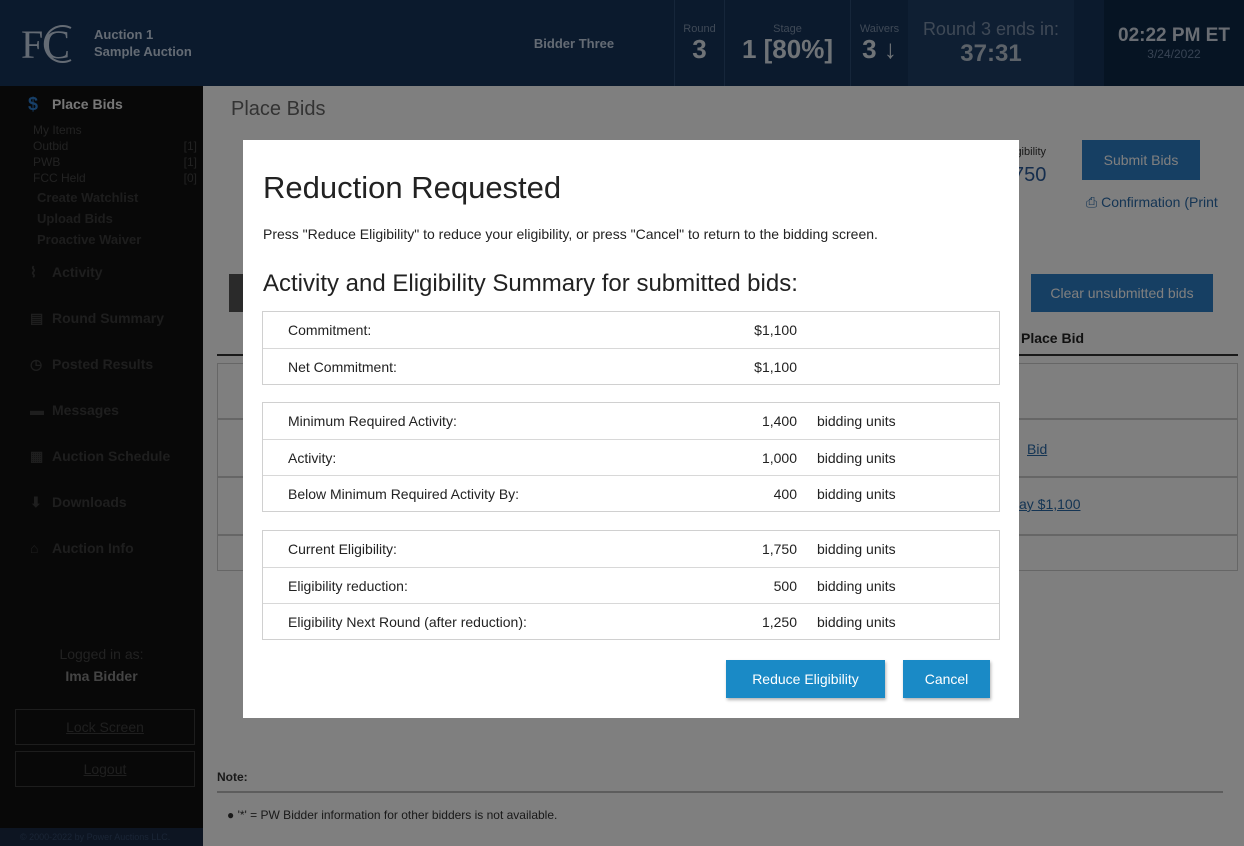 This screenshot has width=1244, height=846. I want to click on summary-label: Current Eligibility:, so click(342, 549).